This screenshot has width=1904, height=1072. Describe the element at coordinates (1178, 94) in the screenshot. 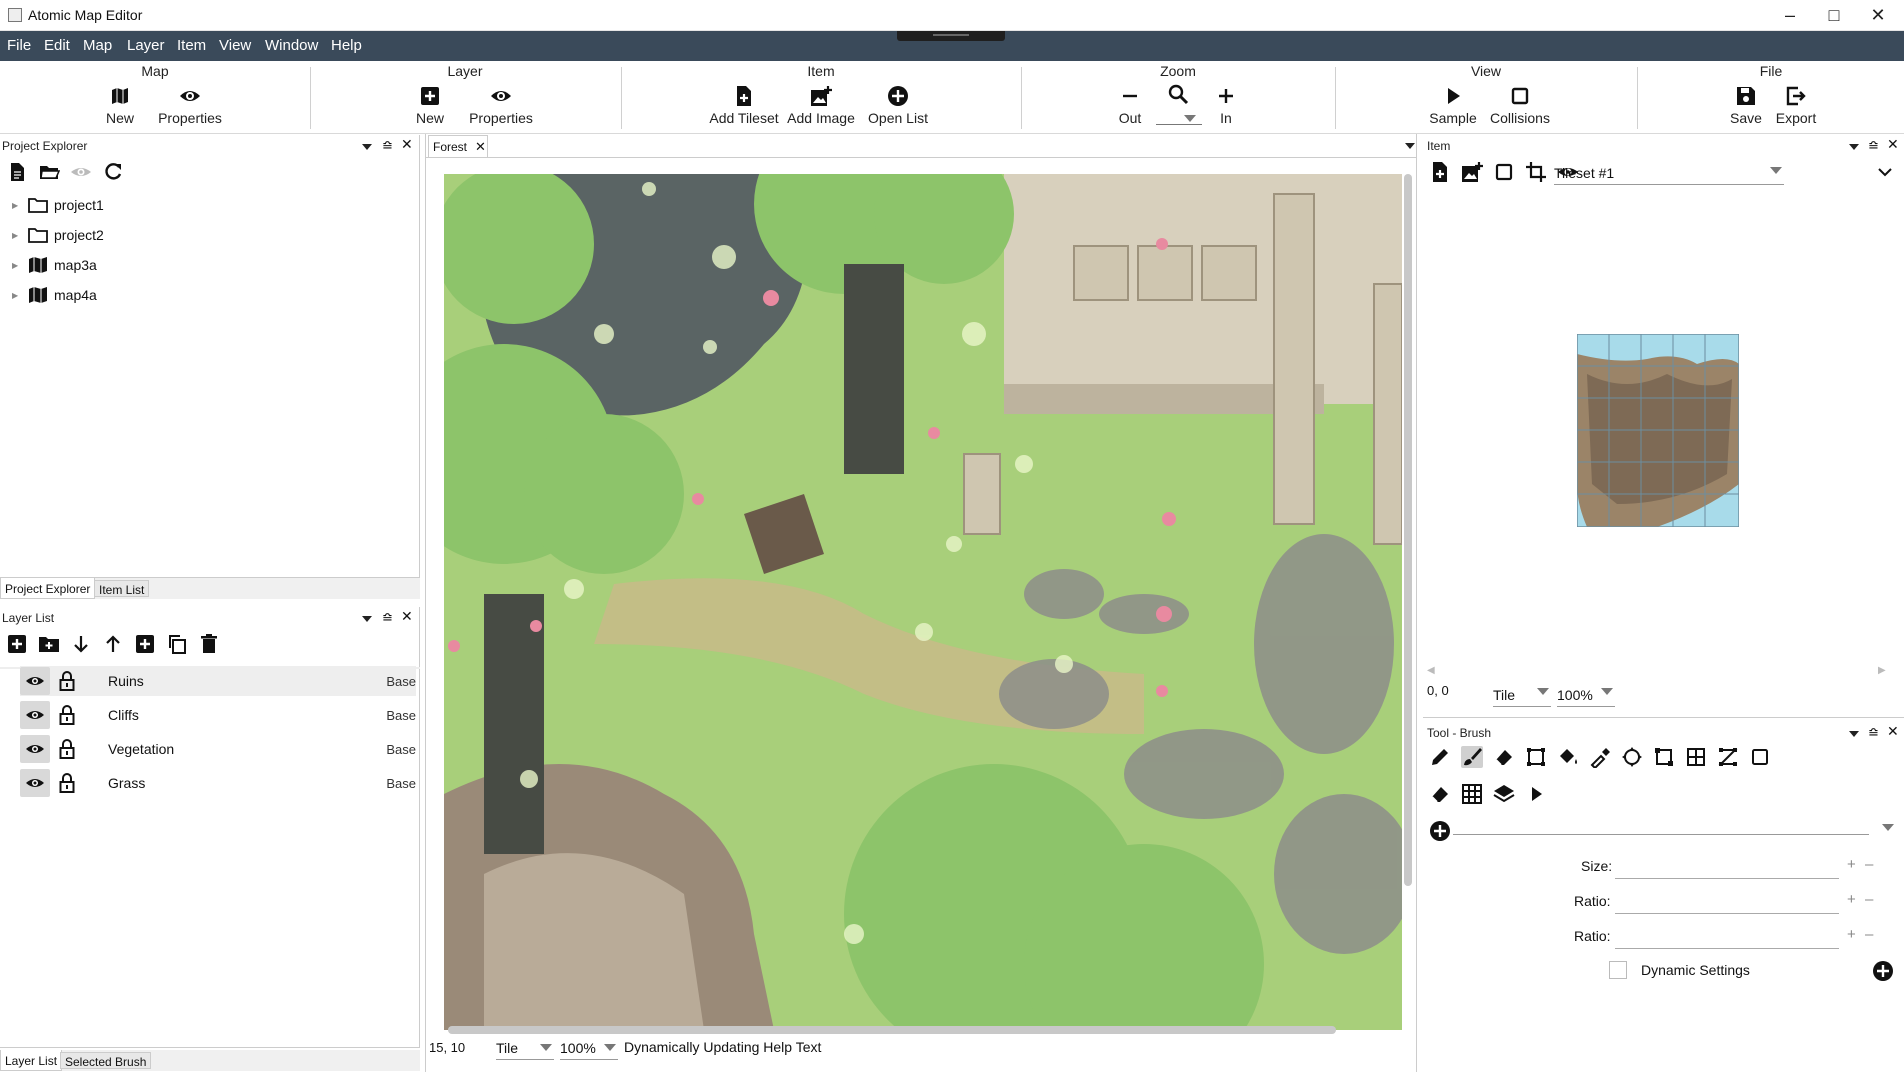

I see `zoom-search-icon` at that location.